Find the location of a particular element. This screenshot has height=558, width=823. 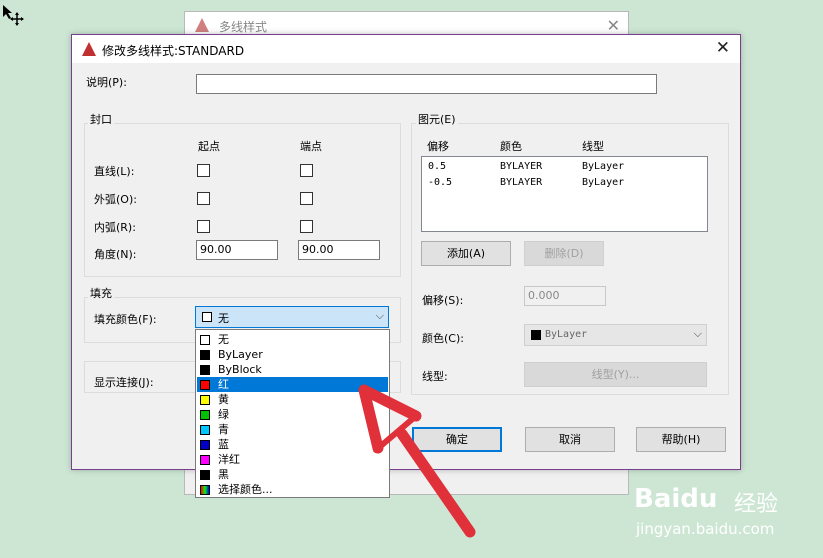

add-button: 添加(A) is located at coordinates (466, 253).